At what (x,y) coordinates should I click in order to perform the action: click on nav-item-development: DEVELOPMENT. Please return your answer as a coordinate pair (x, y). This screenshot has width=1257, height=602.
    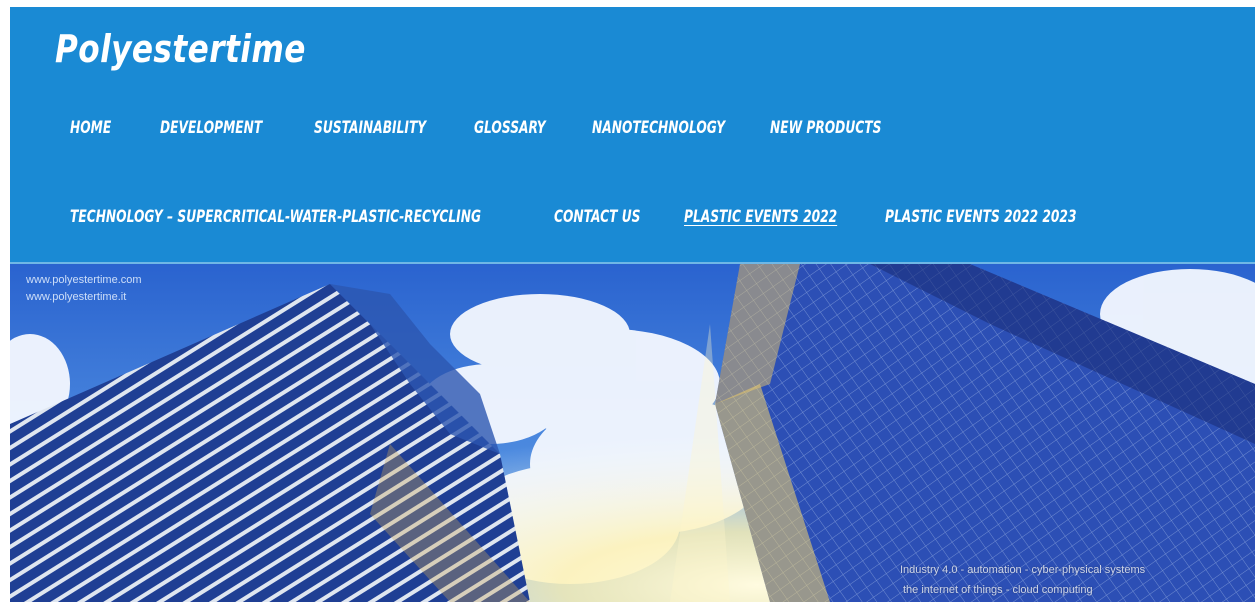
    Looking at the image, I should click on (211, 128).